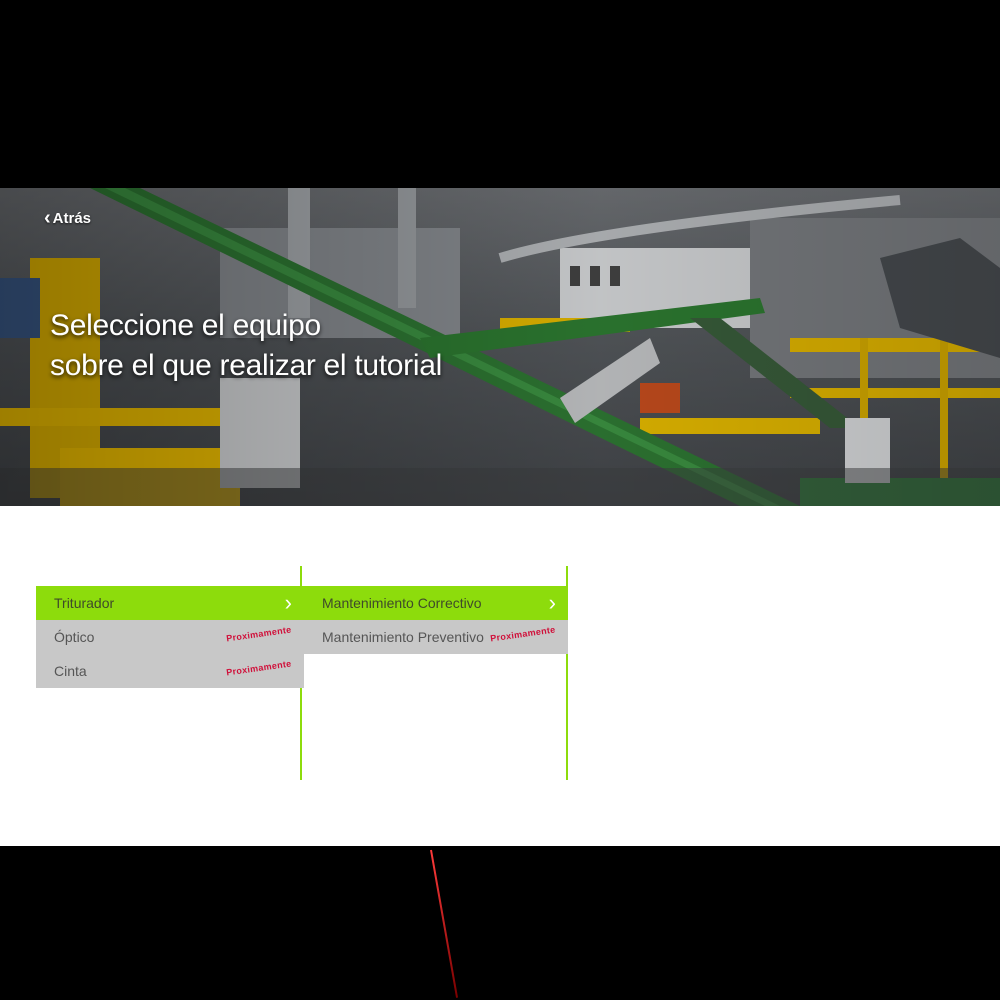 This screenshot has width=1000, height=1000. What do you see at coordinates (185, 325) in the screenshot?
I see `title-line-1: Seleccione el equipo` at bounding box center [185, 325].